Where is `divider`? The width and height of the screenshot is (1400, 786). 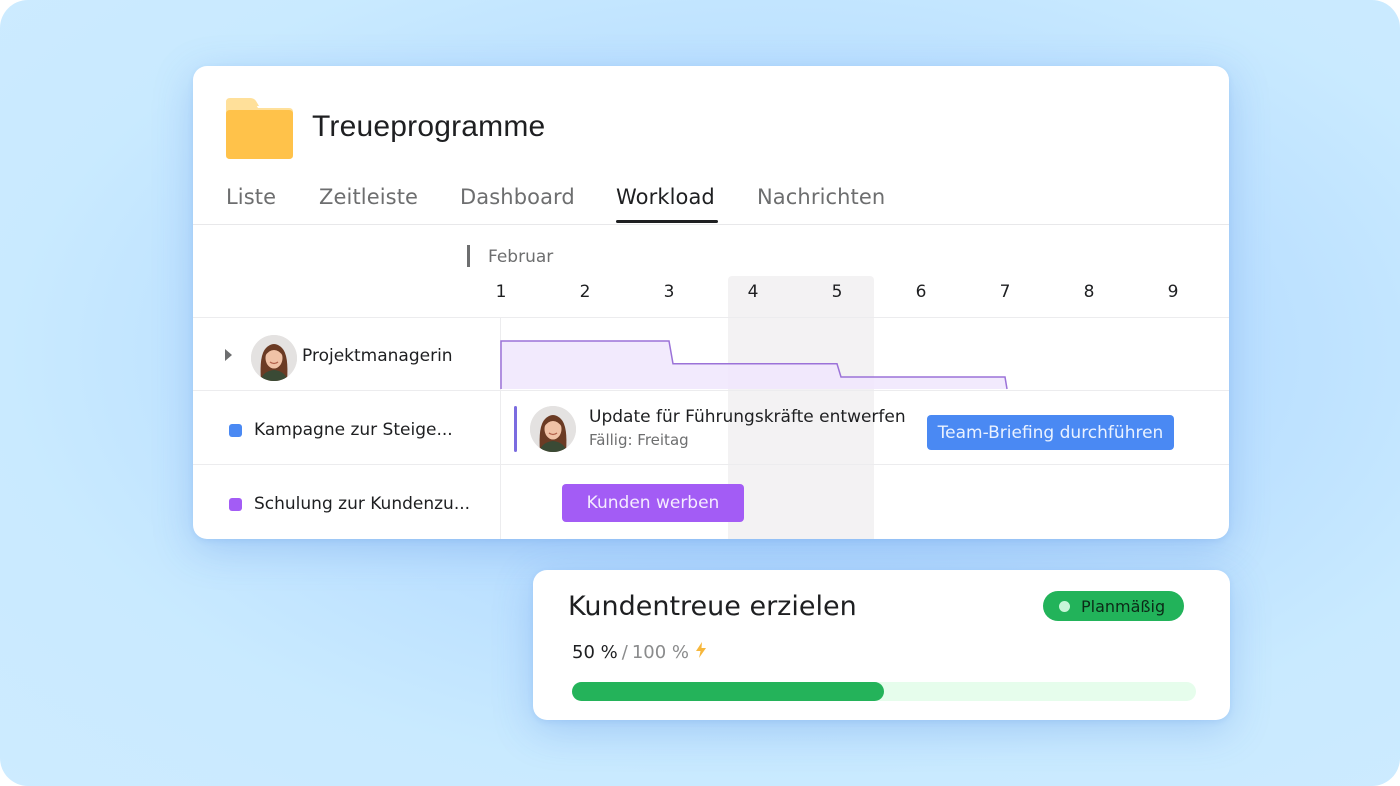
divider is located at coordinates (711, 464).